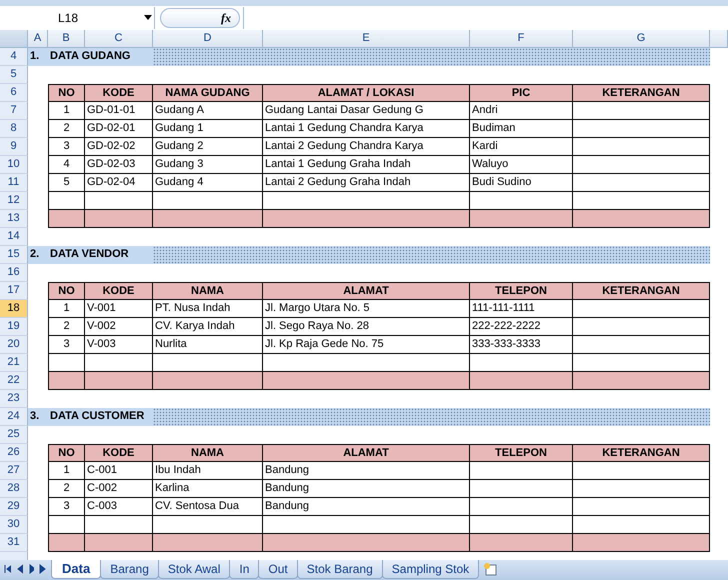 The image size is (728, 580). I want to click on row-header: 22, so click(14, 381).